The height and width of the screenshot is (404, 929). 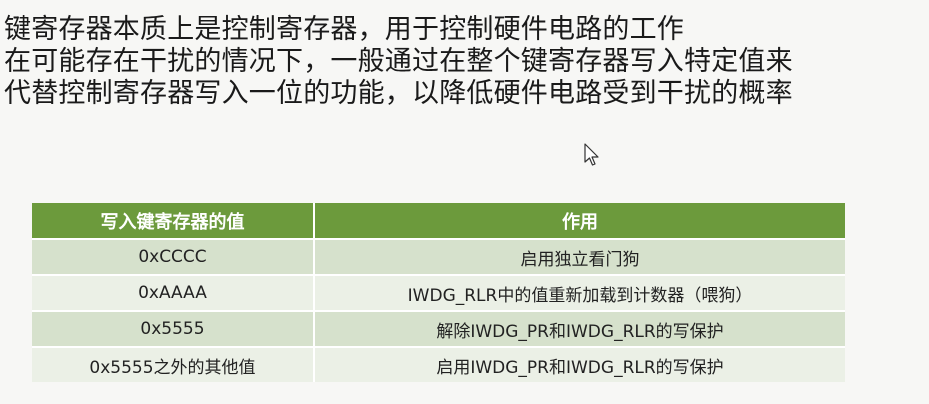 I want to click on cell-function: 解除IWDG_PR和IWDG_RLR的写保护, so click(x=579, y=328).